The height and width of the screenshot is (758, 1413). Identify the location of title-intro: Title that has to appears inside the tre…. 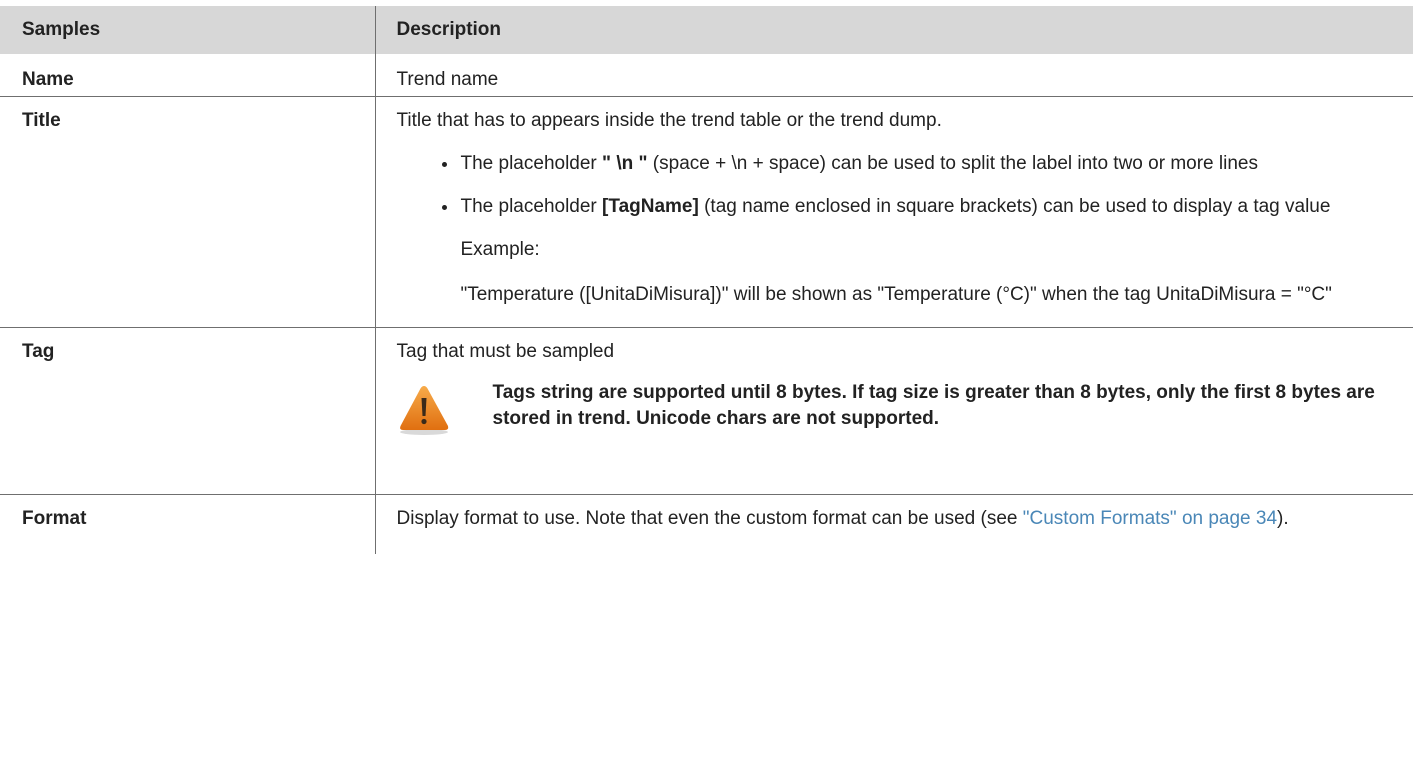
(669, 120).